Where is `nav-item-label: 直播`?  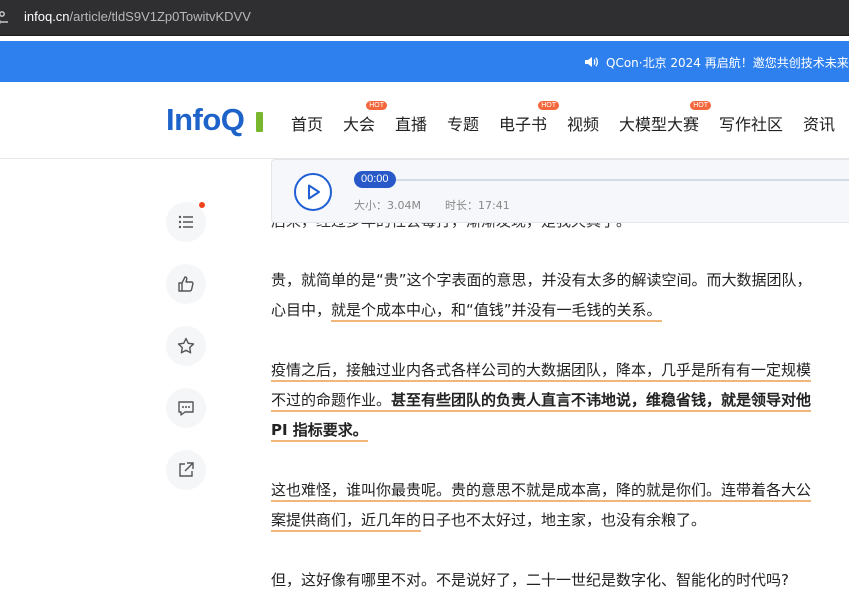 nav-item-label: 直播 is located at coordinates (411, 124).